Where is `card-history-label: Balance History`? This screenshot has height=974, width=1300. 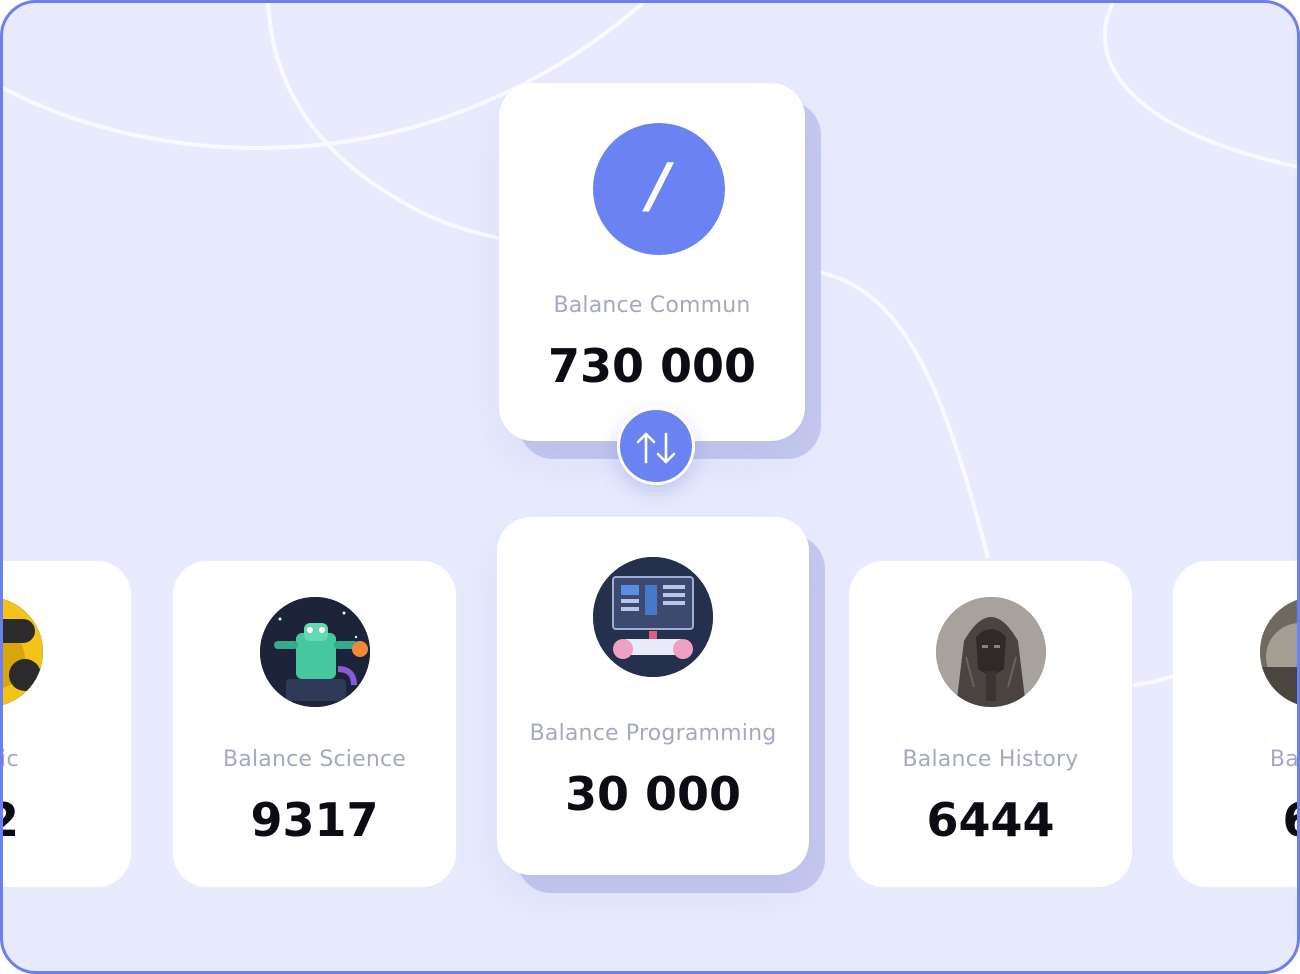
card-history-label: Balance History is located at coordinates (990, 759).